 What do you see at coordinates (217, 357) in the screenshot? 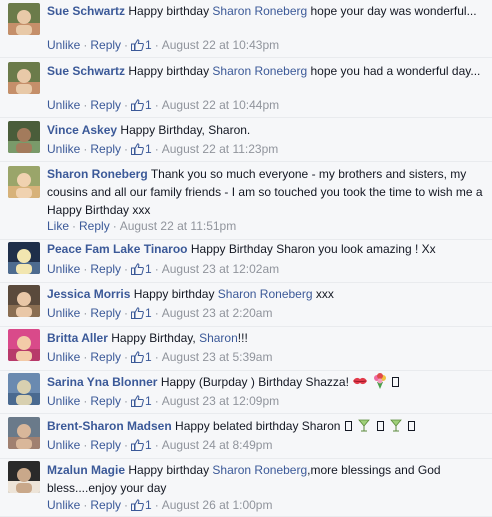
I see `comment-timestamp: August 23 at 5:39am` at bounding box center [217, 357].